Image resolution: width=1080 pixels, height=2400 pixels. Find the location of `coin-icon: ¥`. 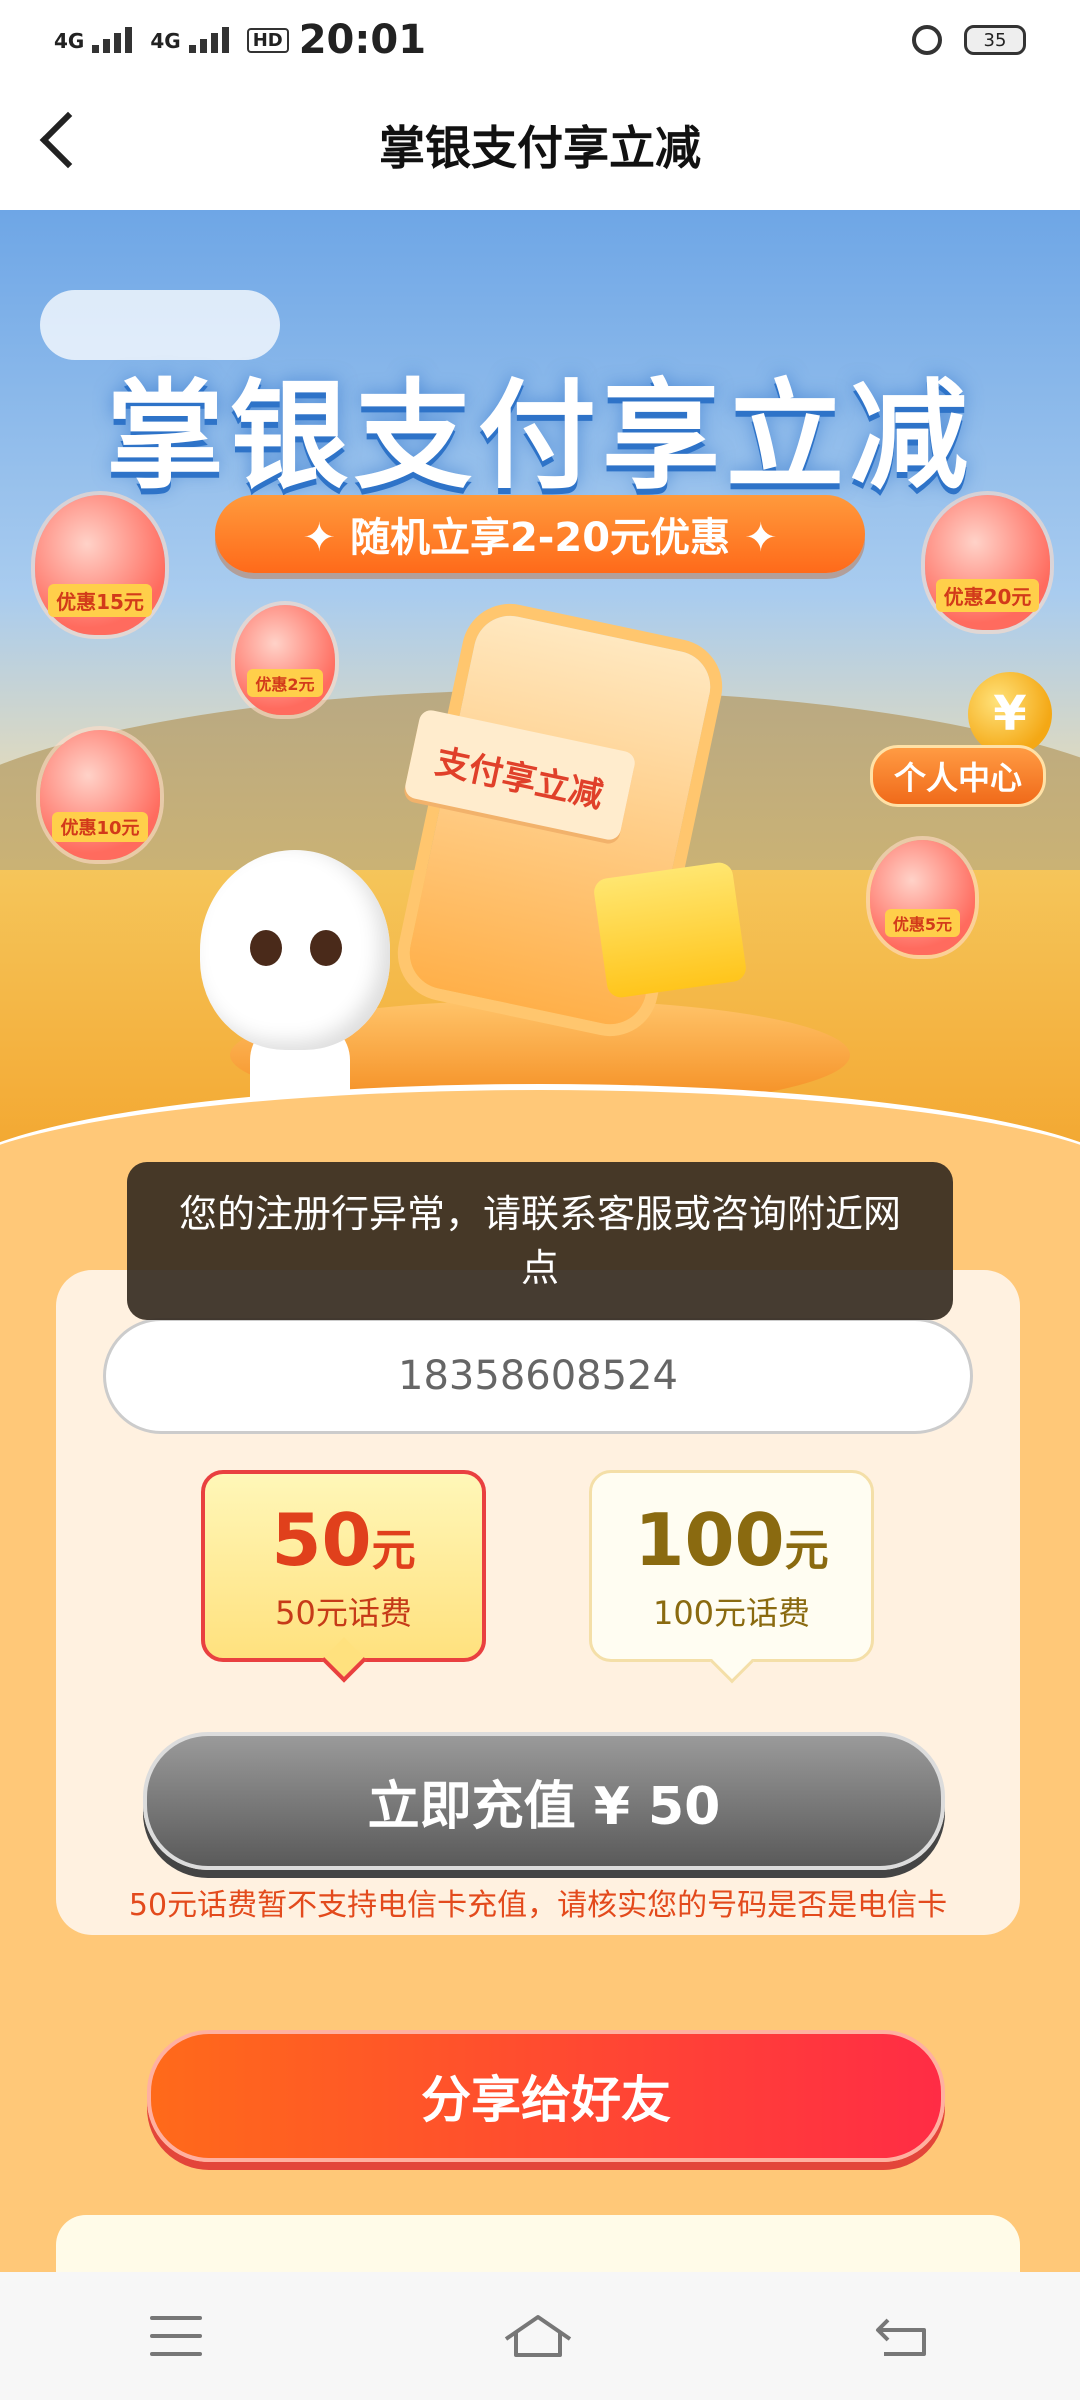

coin-icon: ¥ is located at coordinates (1010, 714).